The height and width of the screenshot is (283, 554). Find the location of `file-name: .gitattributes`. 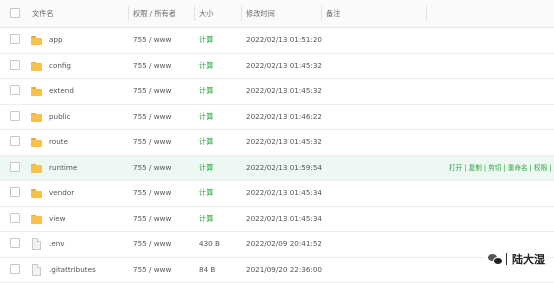

file-name: .gitattributes is located at coordinates (72, 270).